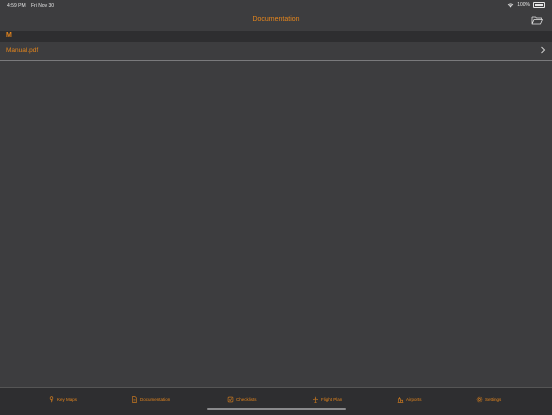 The width and height of the screenshot is (552, 415). What do you see at coordinates (276, 51) in the screenshot?
I see `document-row: Manual.pdf` at bounding box center [276, 51].